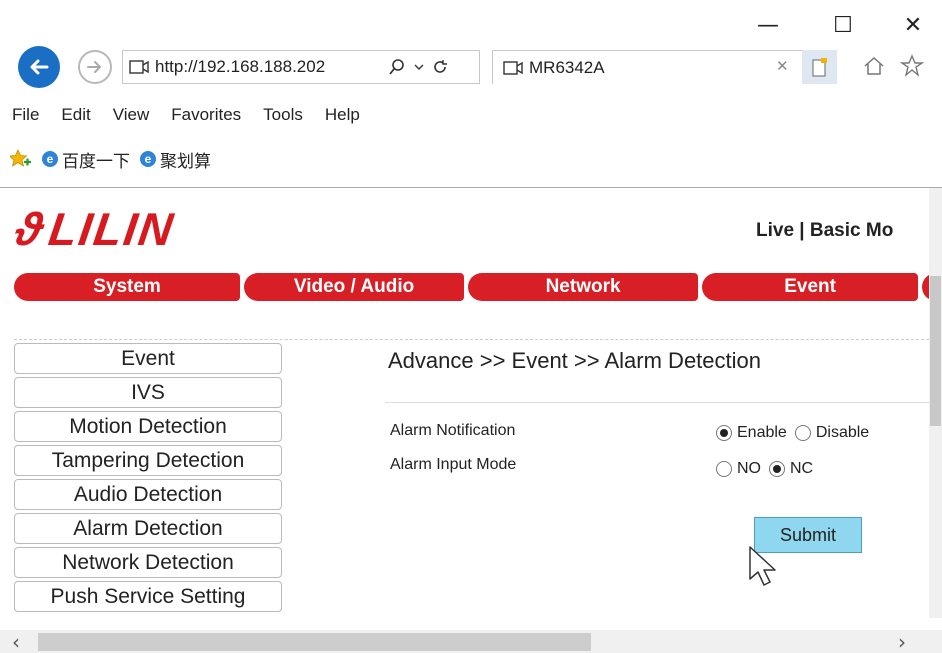  I want to click on scroll-left-arrow-icon: ‹, so click(16, 641).